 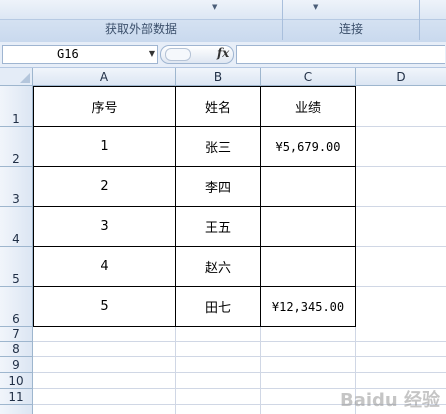 I want to click on cell-c1: 业绩, so click(x=308, y=106).